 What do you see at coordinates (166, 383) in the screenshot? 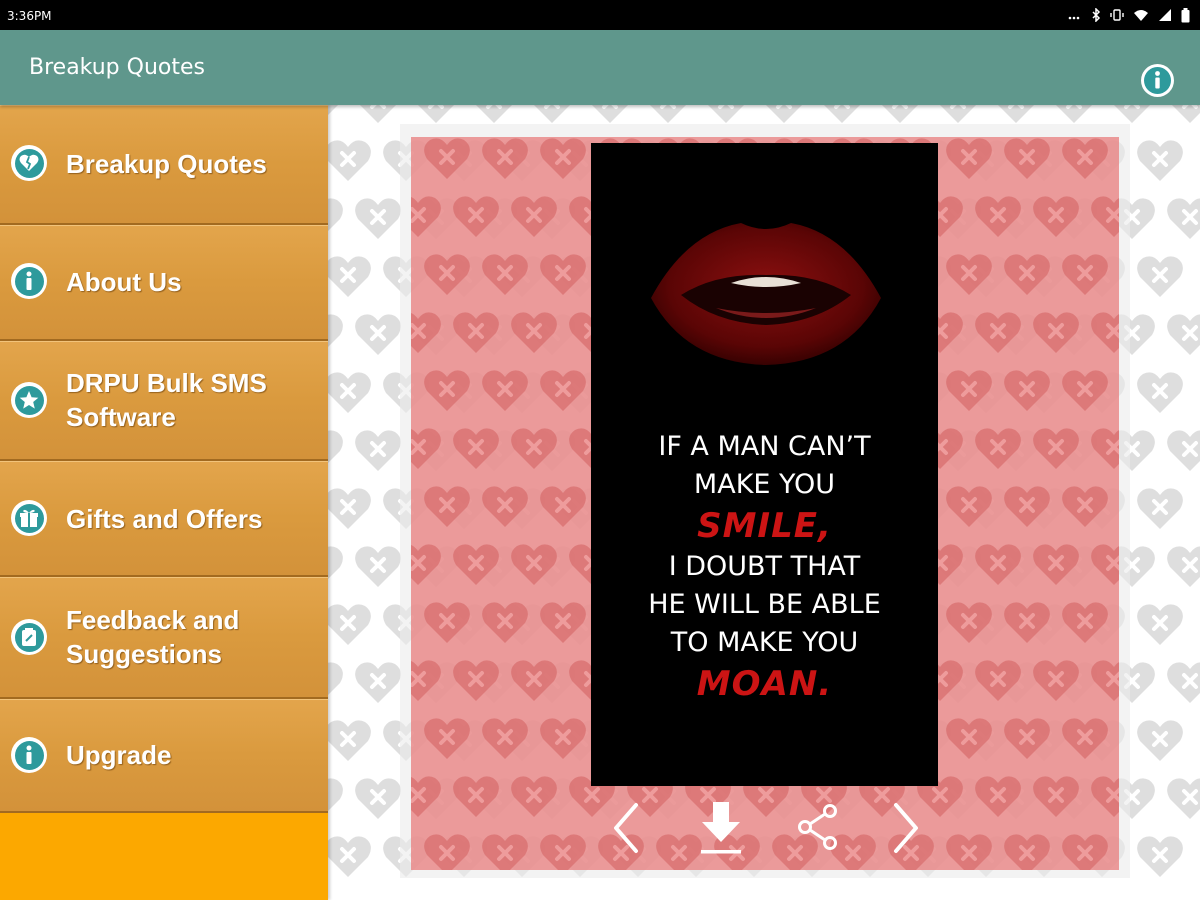
I see `drawer-item-label-line: DRPU Bulk SMS` at bounding box center [166, 383].